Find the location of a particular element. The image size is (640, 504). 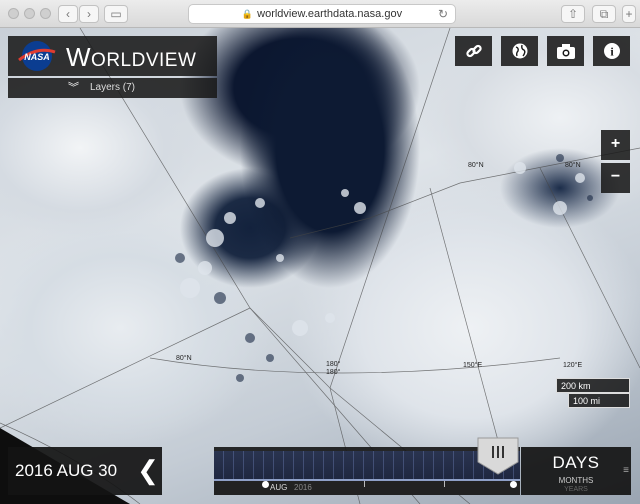

url-text: worldview.earthdata.nasa.gov is located at coordinates (330, 14).